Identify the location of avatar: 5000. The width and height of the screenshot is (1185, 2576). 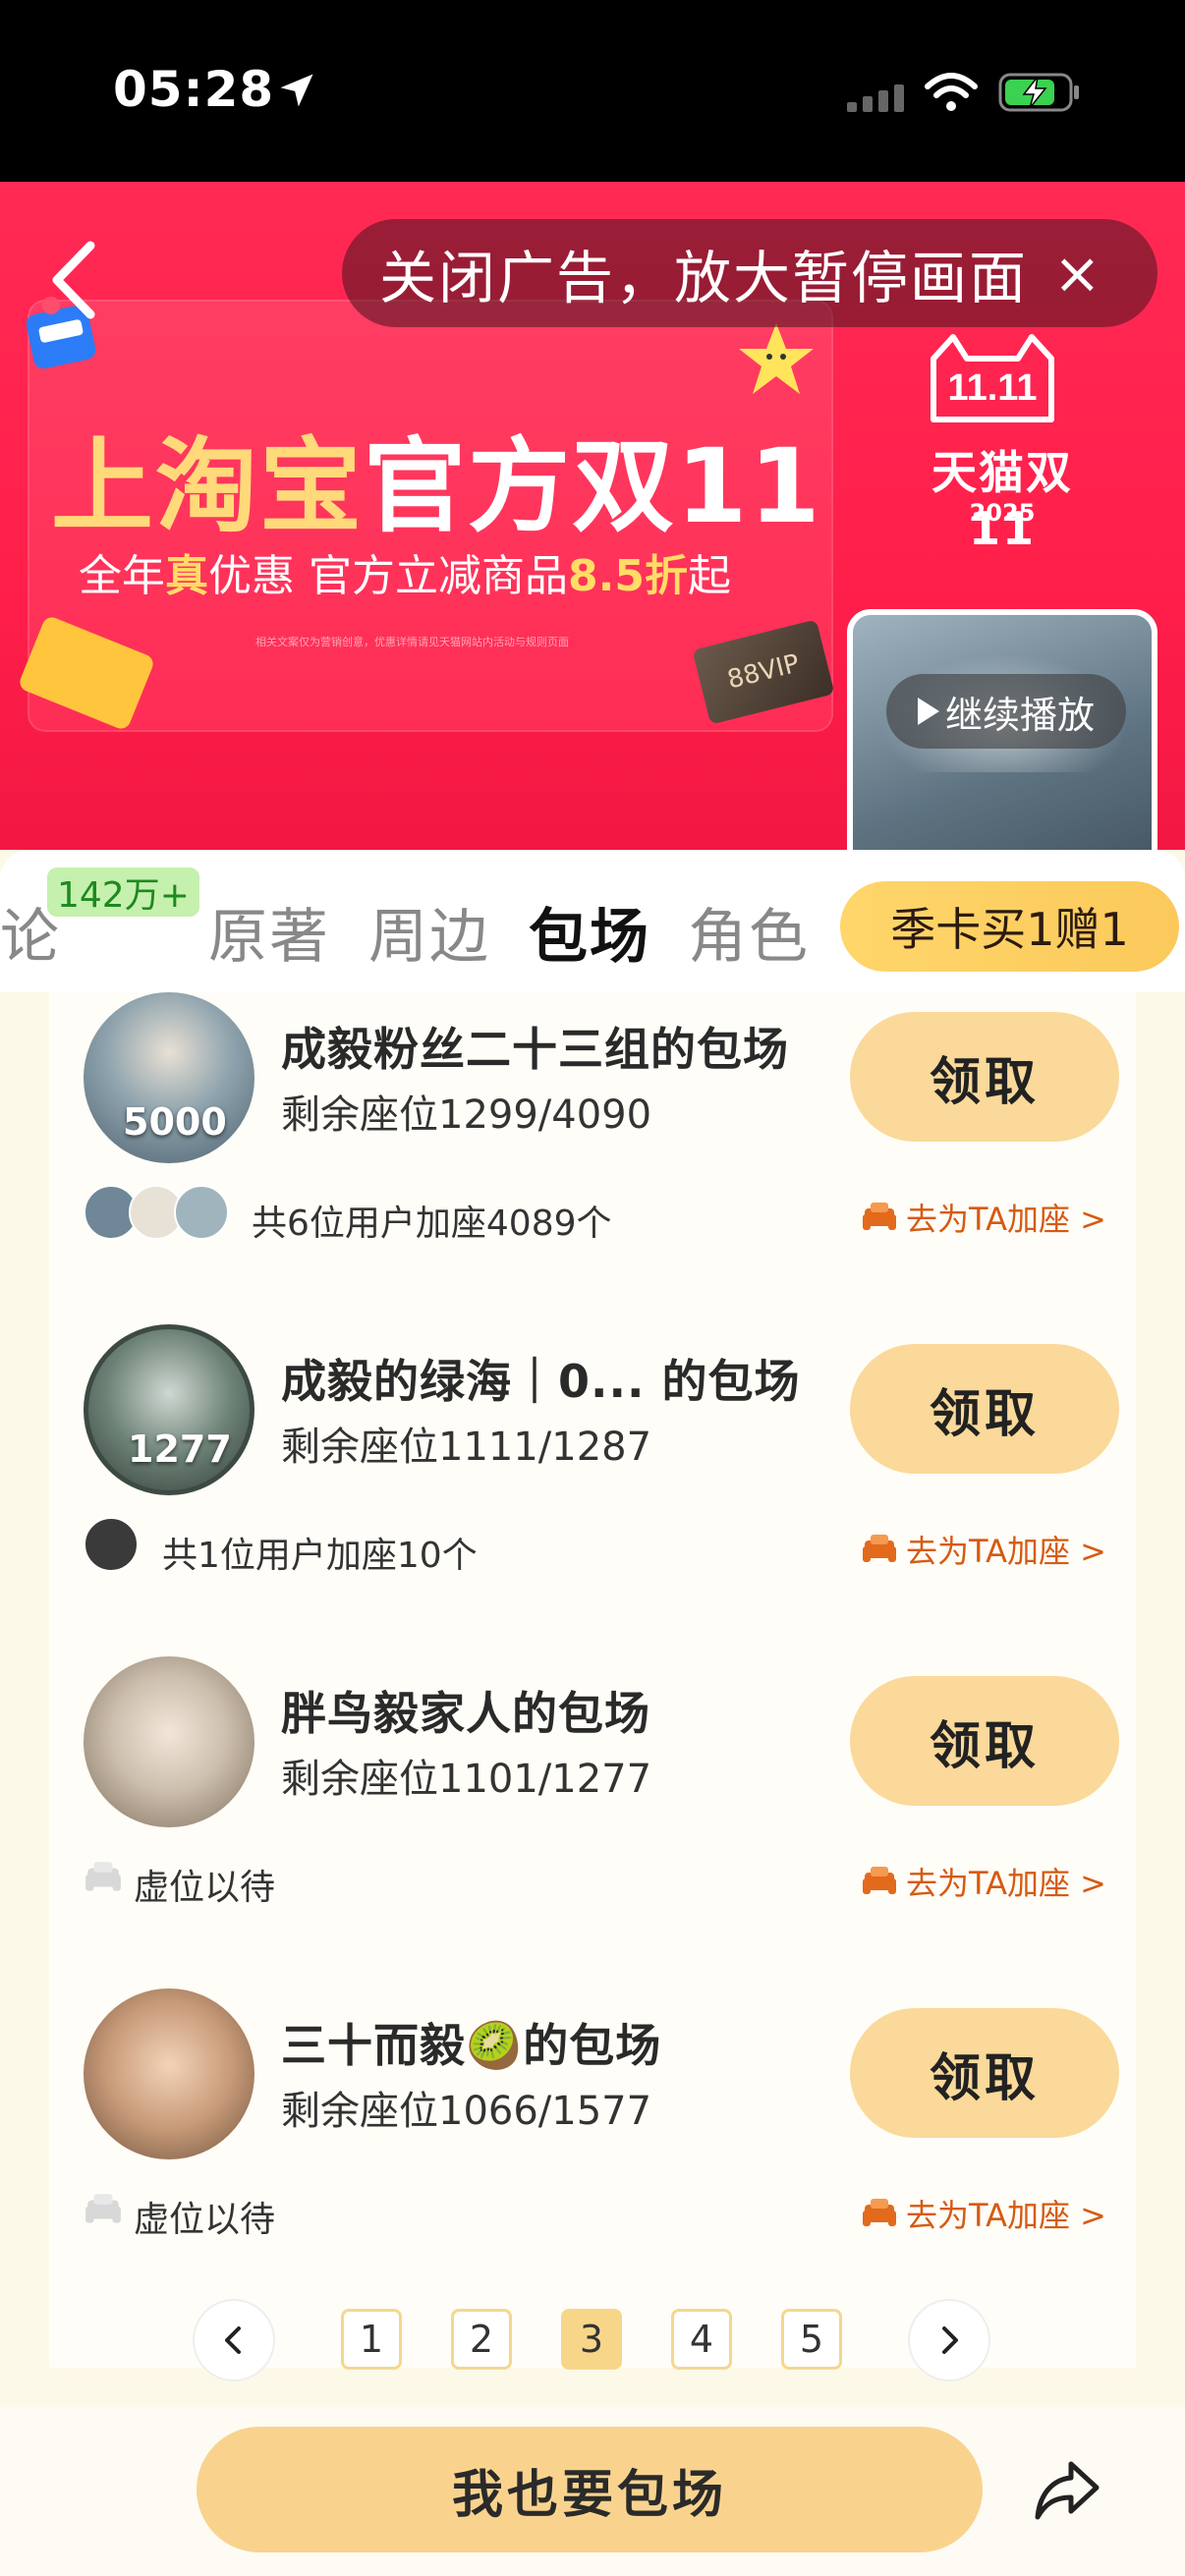
(169, 1077).